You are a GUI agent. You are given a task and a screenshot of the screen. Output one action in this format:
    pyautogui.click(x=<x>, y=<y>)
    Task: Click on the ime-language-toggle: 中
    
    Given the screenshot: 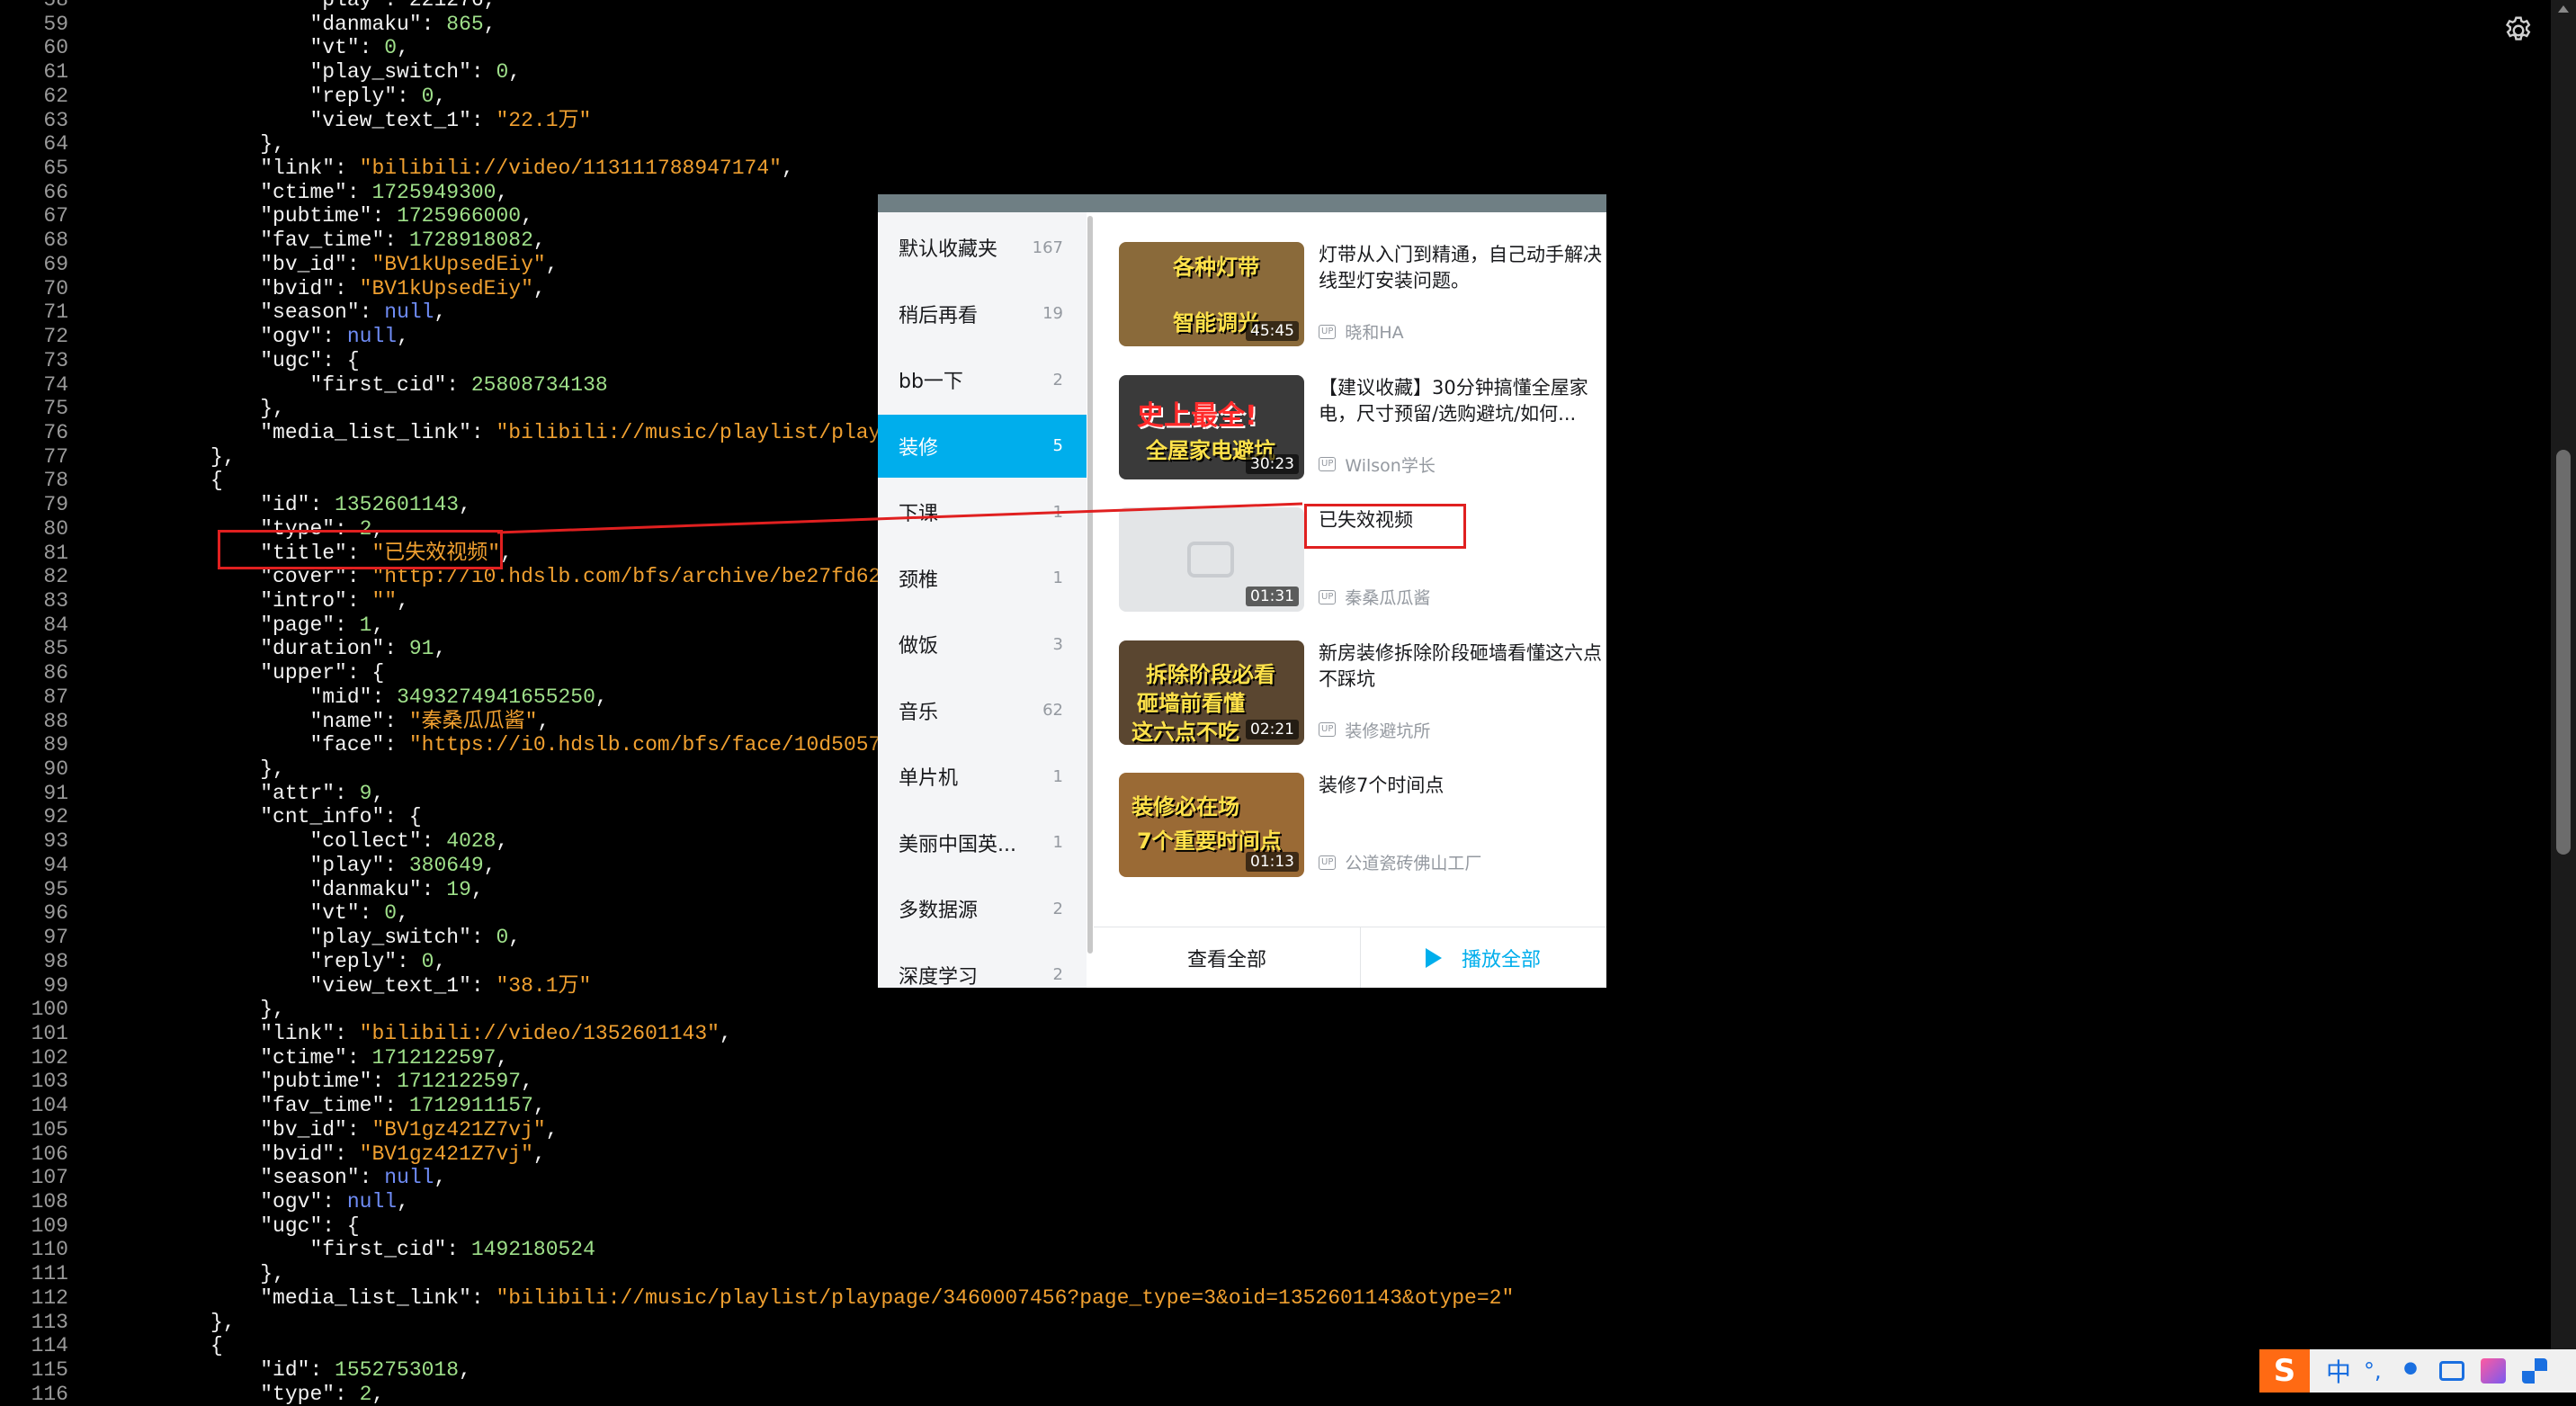 What is the action you would take?
    pyautogui.click(x=2338, y=1371)
    